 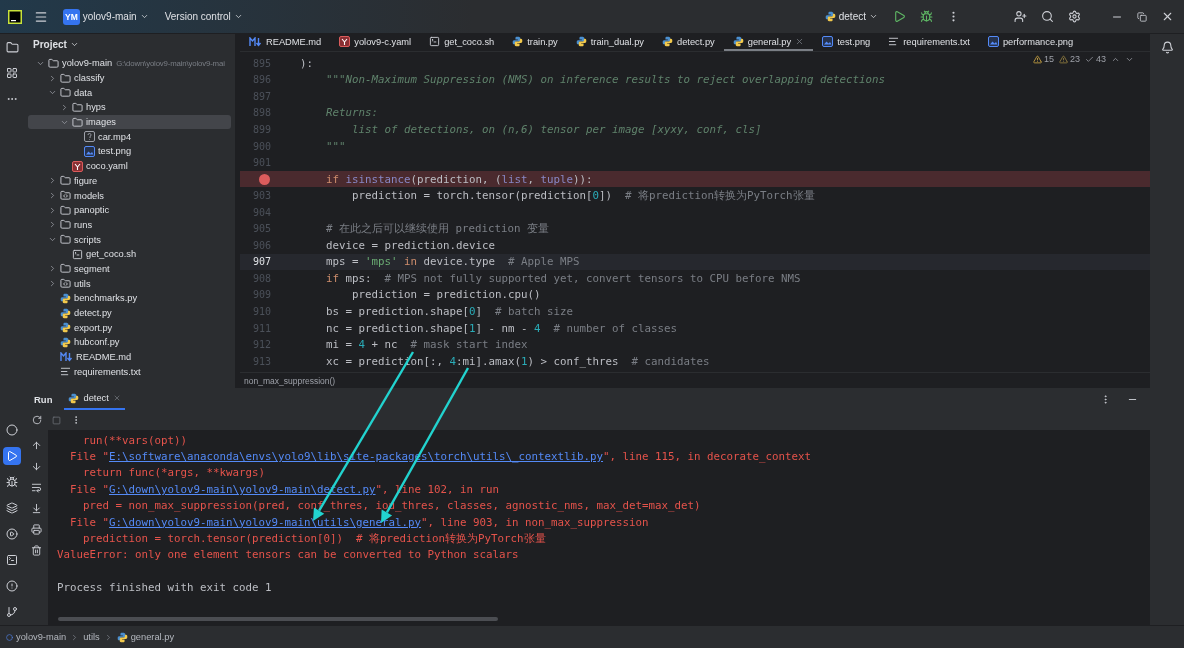 I want to click on breakpoint-icon, so click(x=264, y=179).